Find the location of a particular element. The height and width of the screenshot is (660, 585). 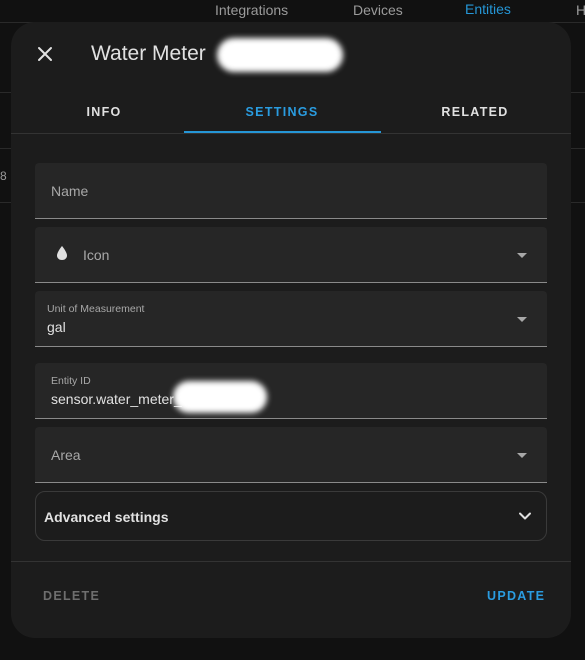

area-select: Area is located at coordinates (291, 455).